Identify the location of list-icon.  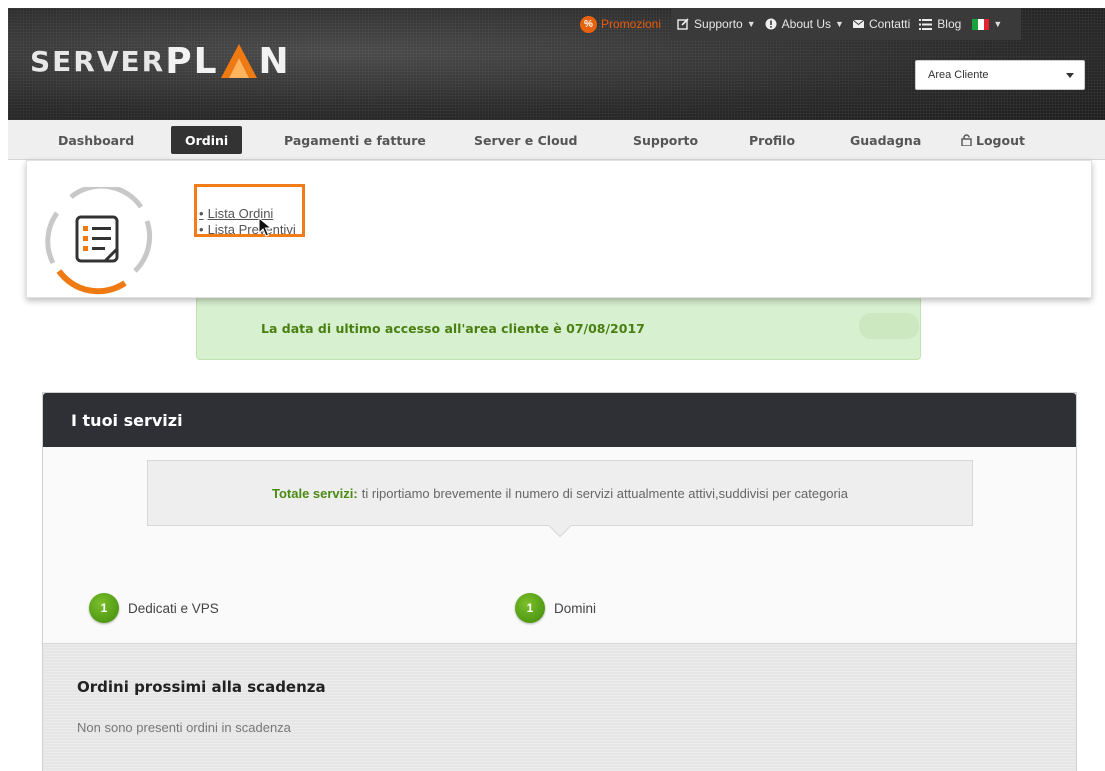
(926, 24).